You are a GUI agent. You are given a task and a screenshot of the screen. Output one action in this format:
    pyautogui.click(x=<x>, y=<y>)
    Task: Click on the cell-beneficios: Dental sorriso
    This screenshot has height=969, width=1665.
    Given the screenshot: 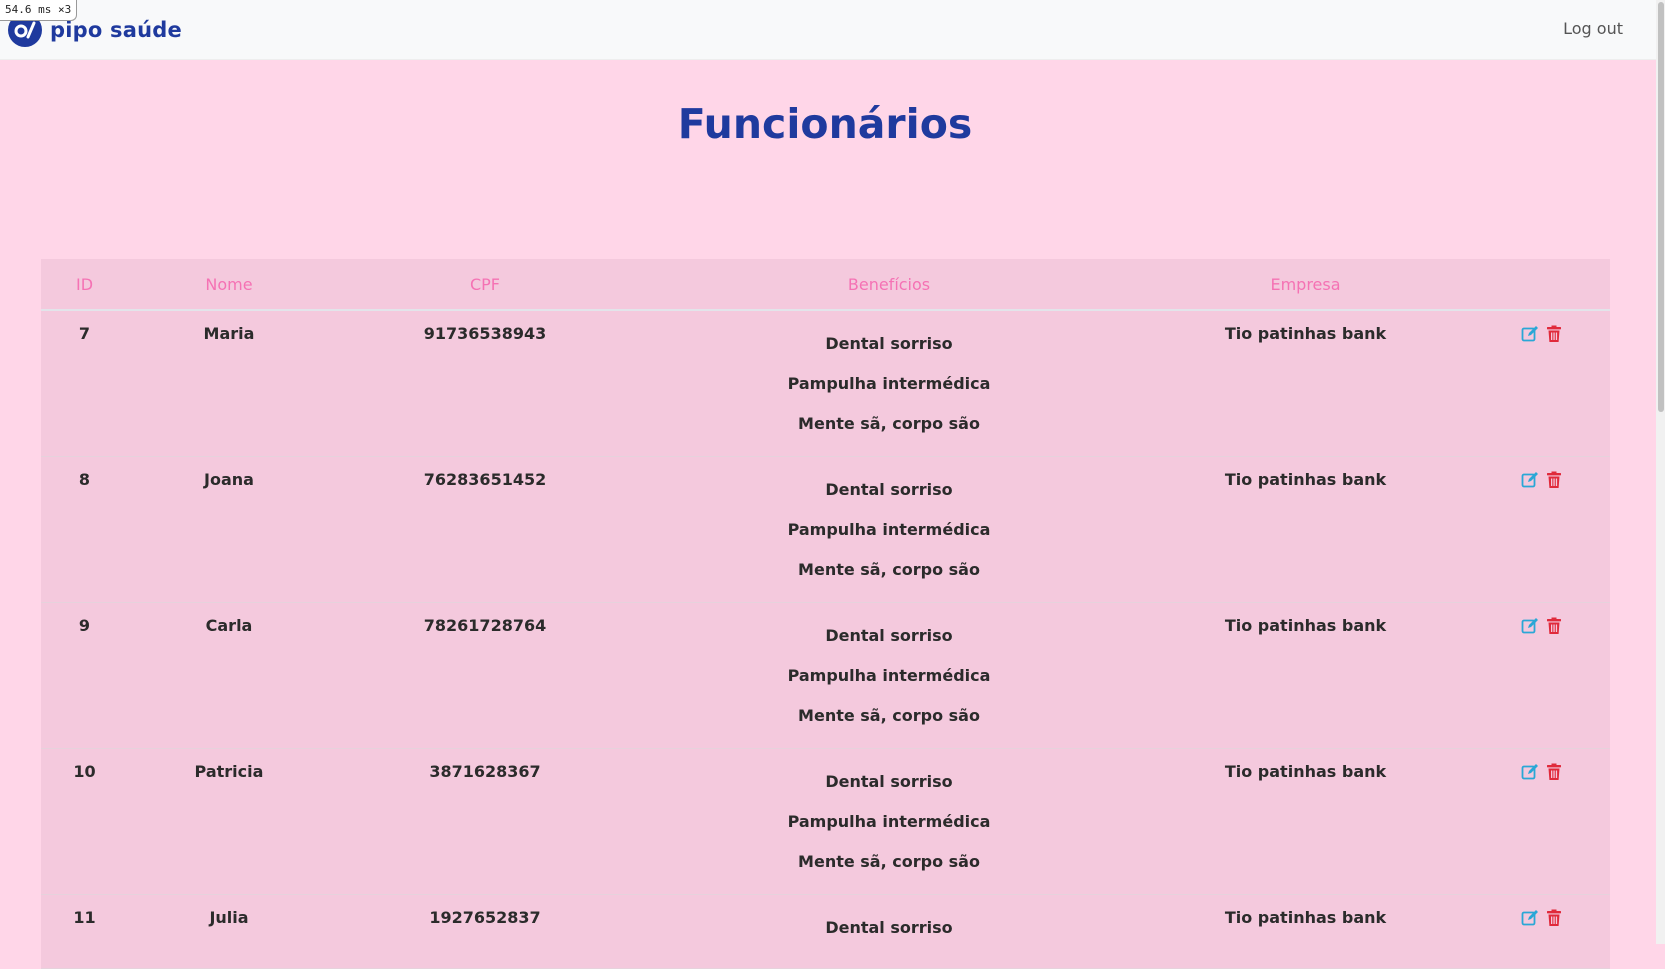 What is the action you would take?
    pyautogui.click(x=889, y=931)
    